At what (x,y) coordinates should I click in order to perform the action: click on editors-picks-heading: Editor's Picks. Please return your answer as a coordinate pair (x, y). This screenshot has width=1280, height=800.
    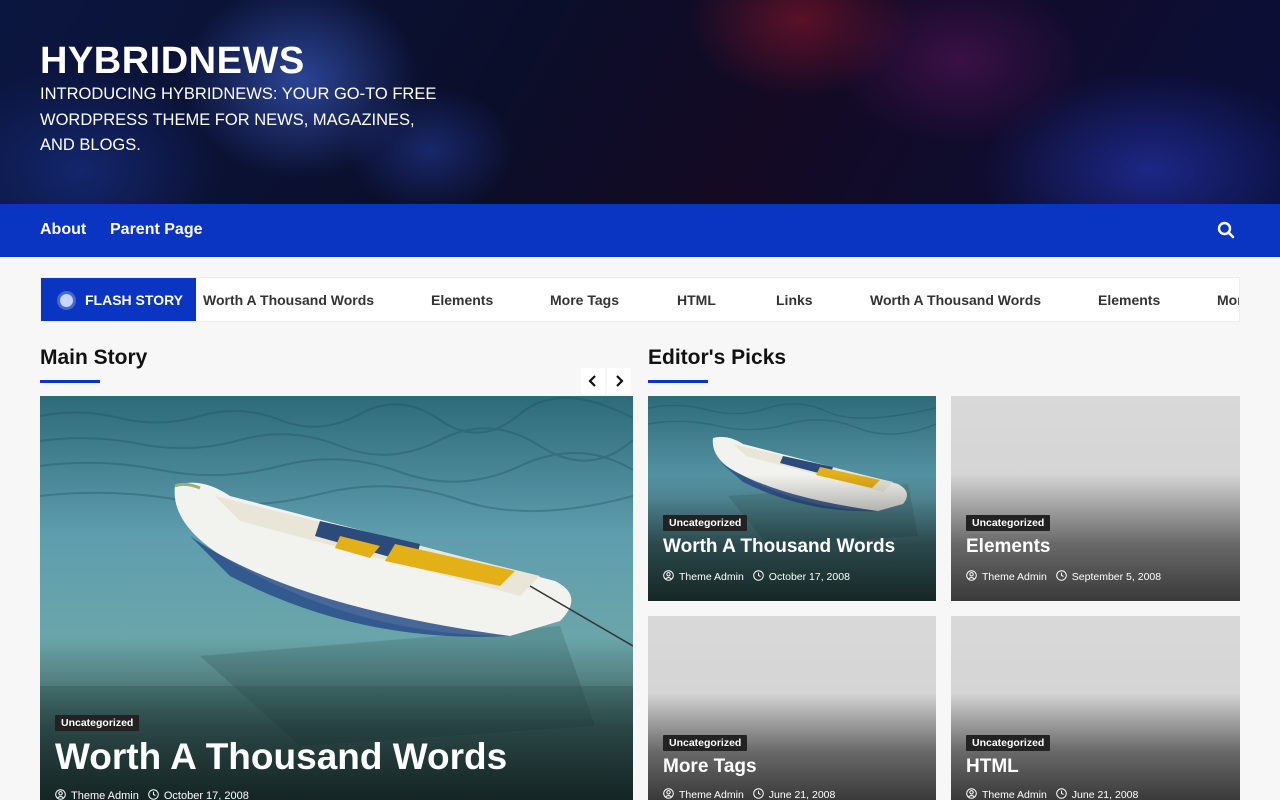
    Looking at the image, I should click on (717, 357).